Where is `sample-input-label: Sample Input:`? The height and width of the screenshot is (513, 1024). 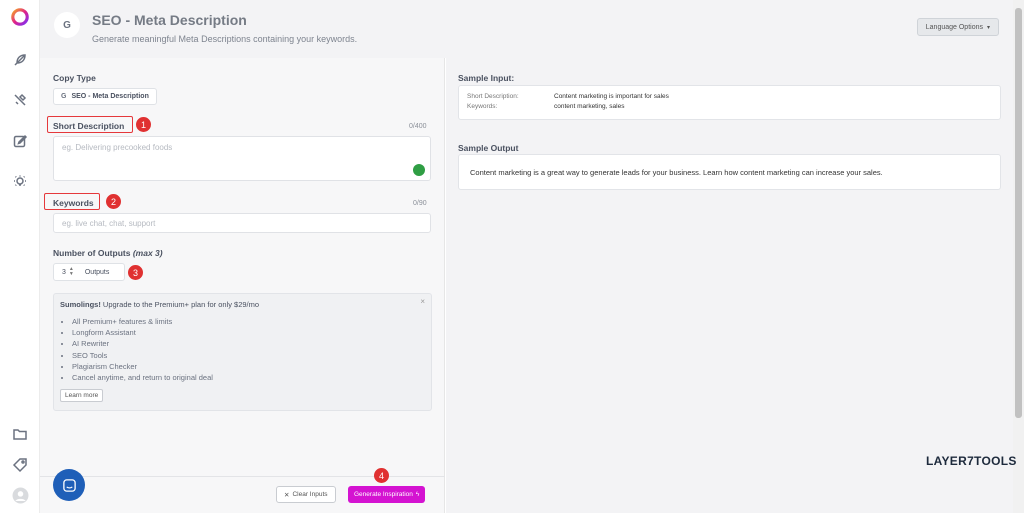
sample-input-label: Sample Input: is located at coordinates (486, 78).